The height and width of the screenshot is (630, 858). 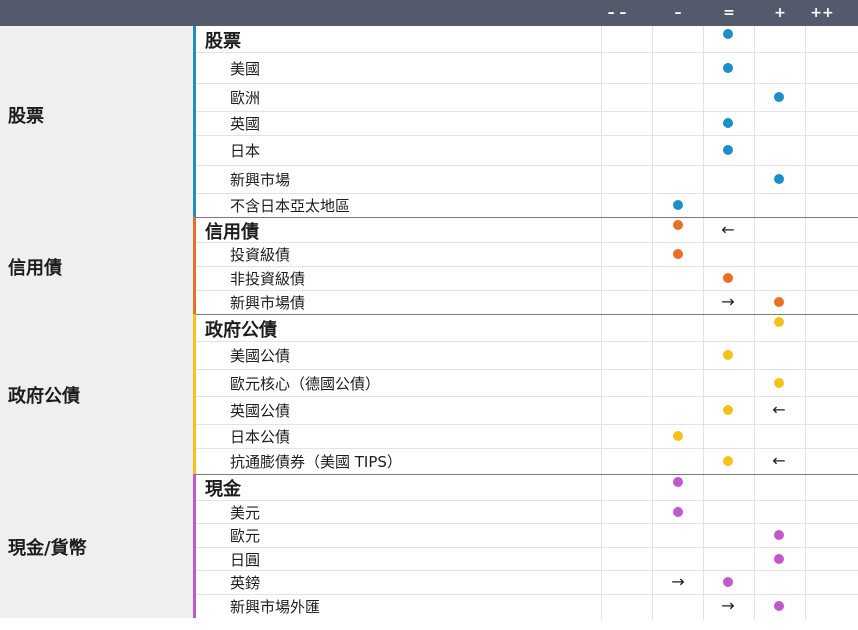 I want to click on category-heading: 股票, so click(x=223, y=41).